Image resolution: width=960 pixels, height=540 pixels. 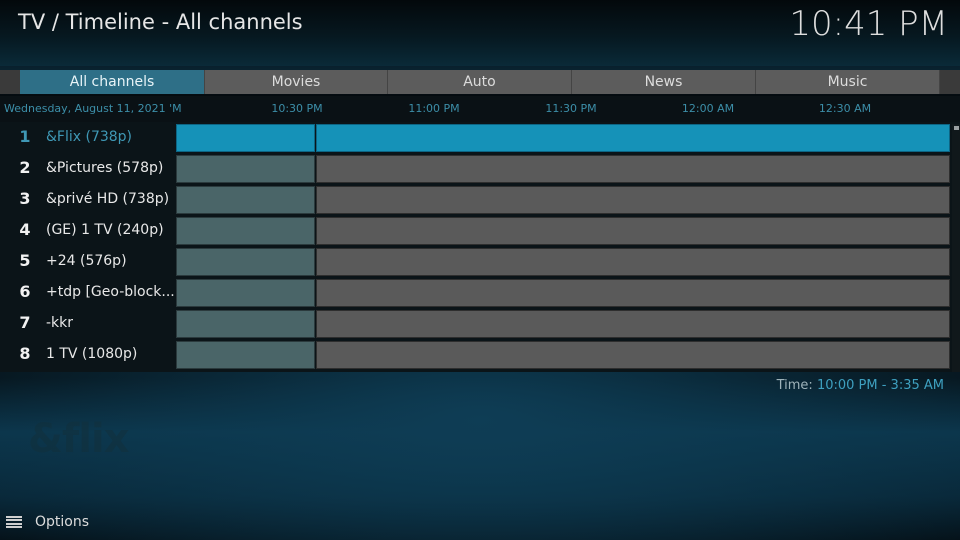 What do you see at coordinates (664, 82) in the screenshot?
I see `tab-news: News` at bounding box center [664, 82].